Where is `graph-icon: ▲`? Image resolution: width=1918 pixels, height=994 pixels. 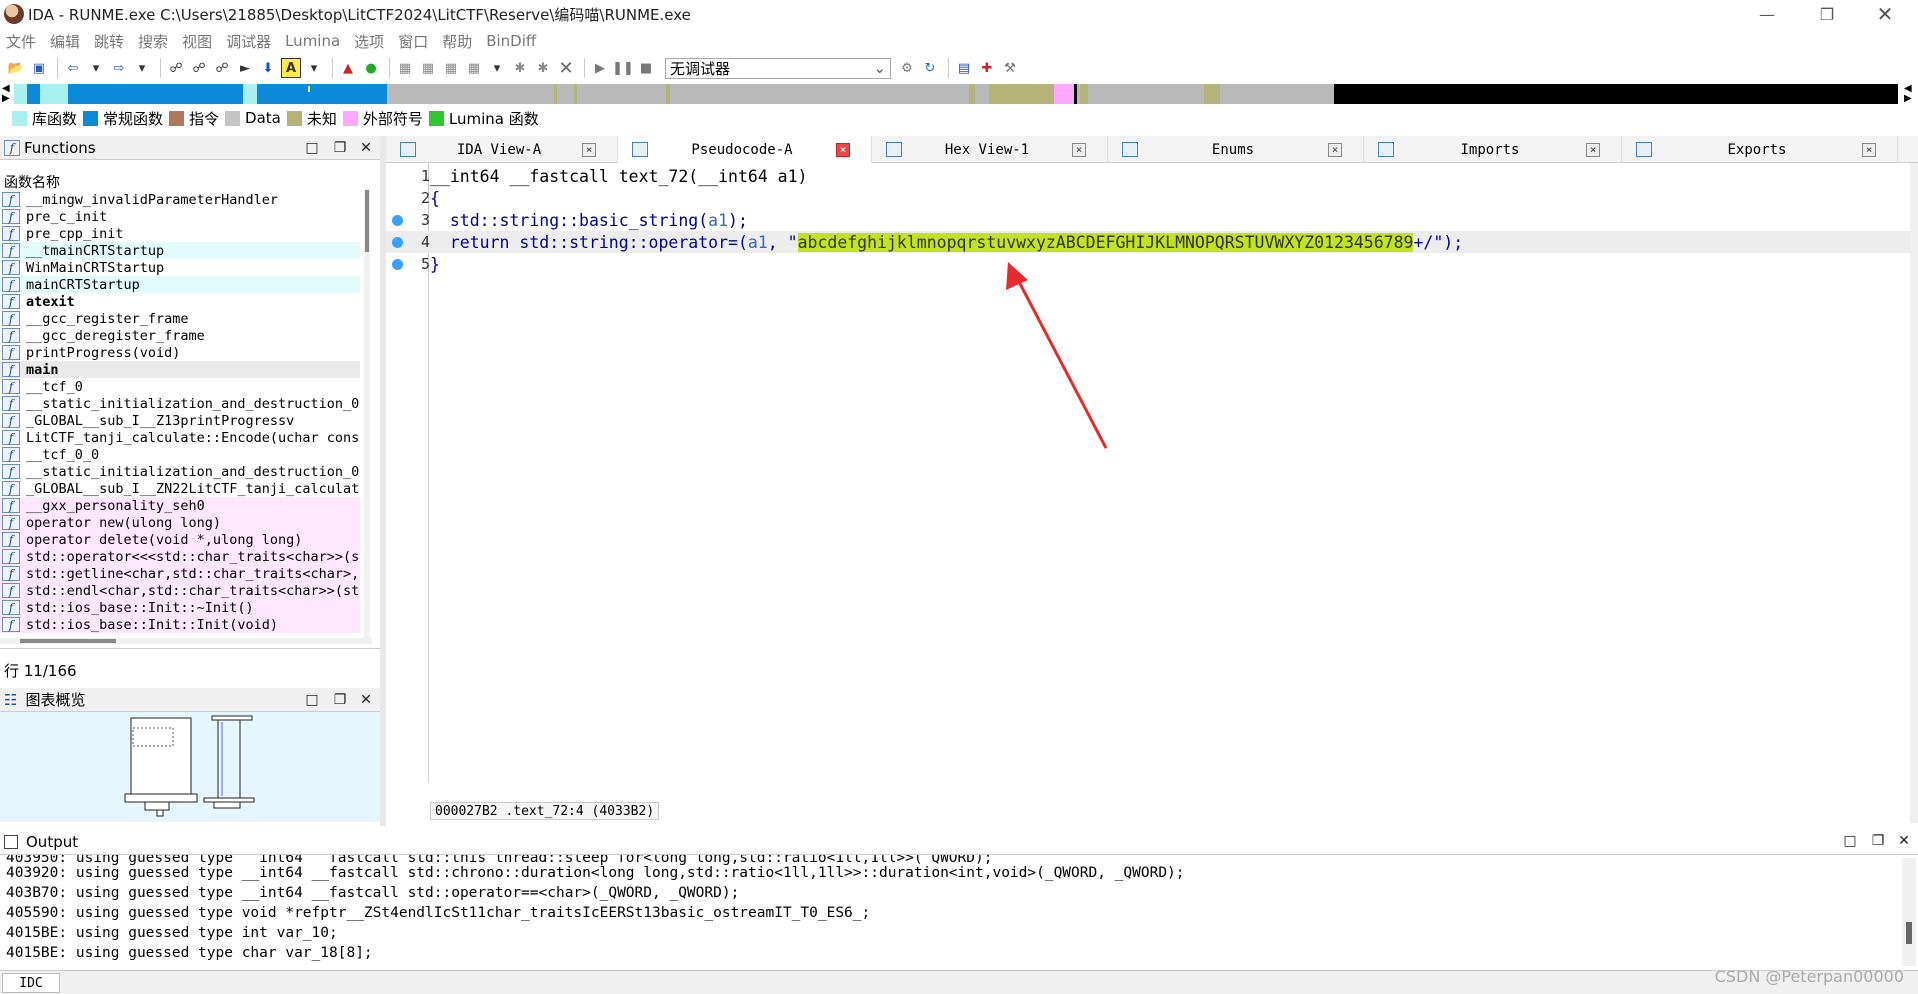 graph-icon: ▲ is located at coordinates (348, 68).